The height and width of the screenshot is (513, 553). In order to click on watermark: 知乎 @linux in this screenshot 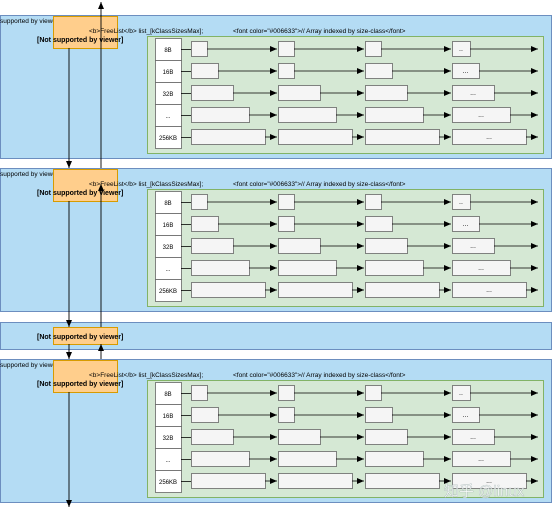, I will do `click(484, 491)`.